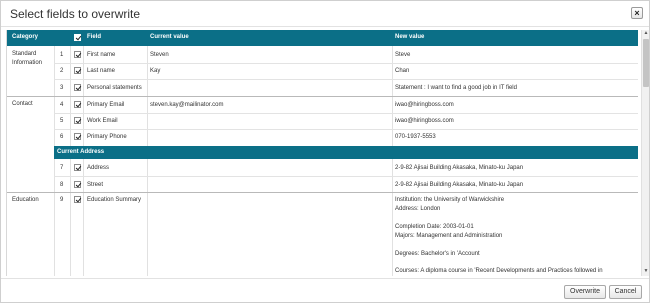 The width and height of the screenshot is (650, 303). What do you see at coordinates (646, 34) in the screenshot?
I see `scroll-up-icon: ▲` at bounding box center [646, 34].